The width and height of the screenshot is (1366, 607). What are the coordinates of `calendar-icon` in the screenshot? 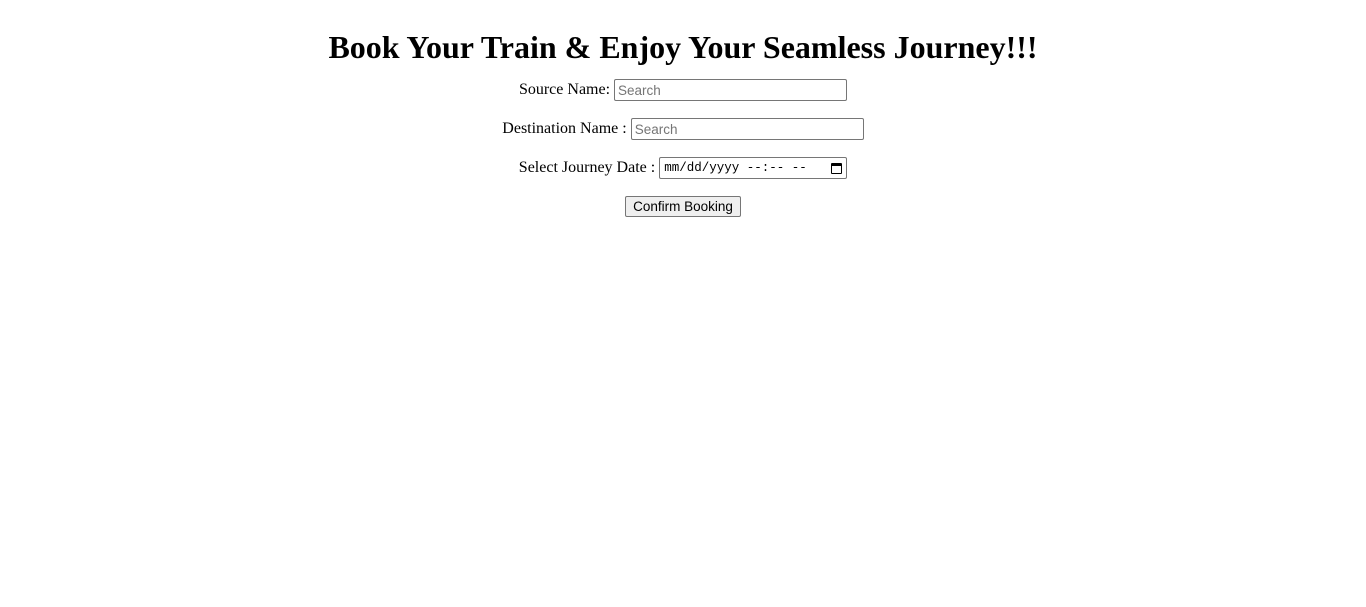 It's located at (837, 168).